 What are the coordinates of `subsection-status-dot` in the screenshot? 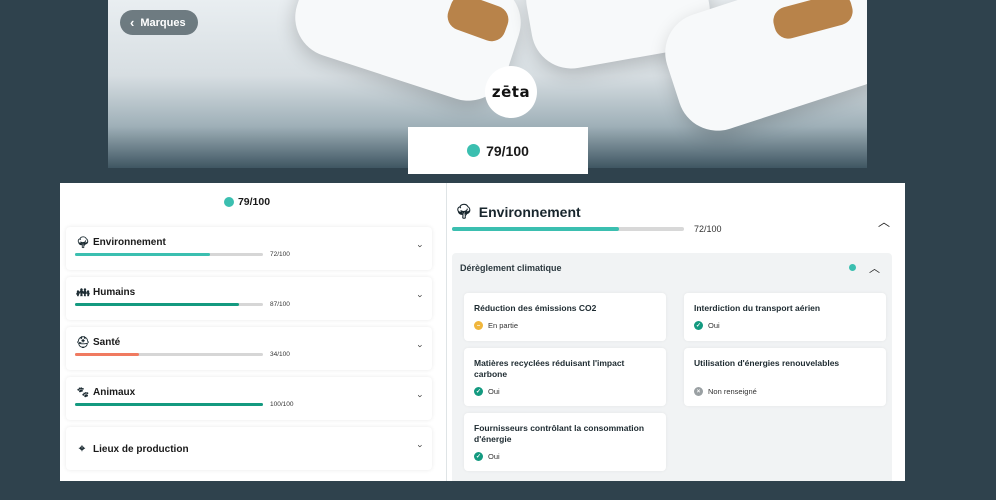 It's located at (852, 267).